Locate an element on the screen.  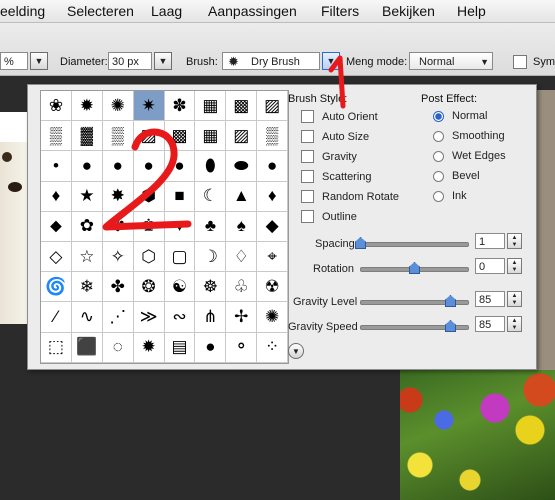
opacity-field: % is located at coordinates (14, 61).